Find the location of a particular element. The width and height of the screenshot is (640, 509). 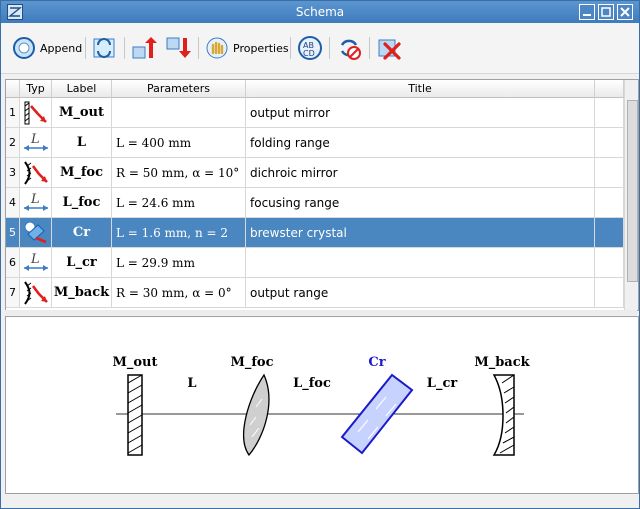

m-back-element is located at coordinates (503, 415).